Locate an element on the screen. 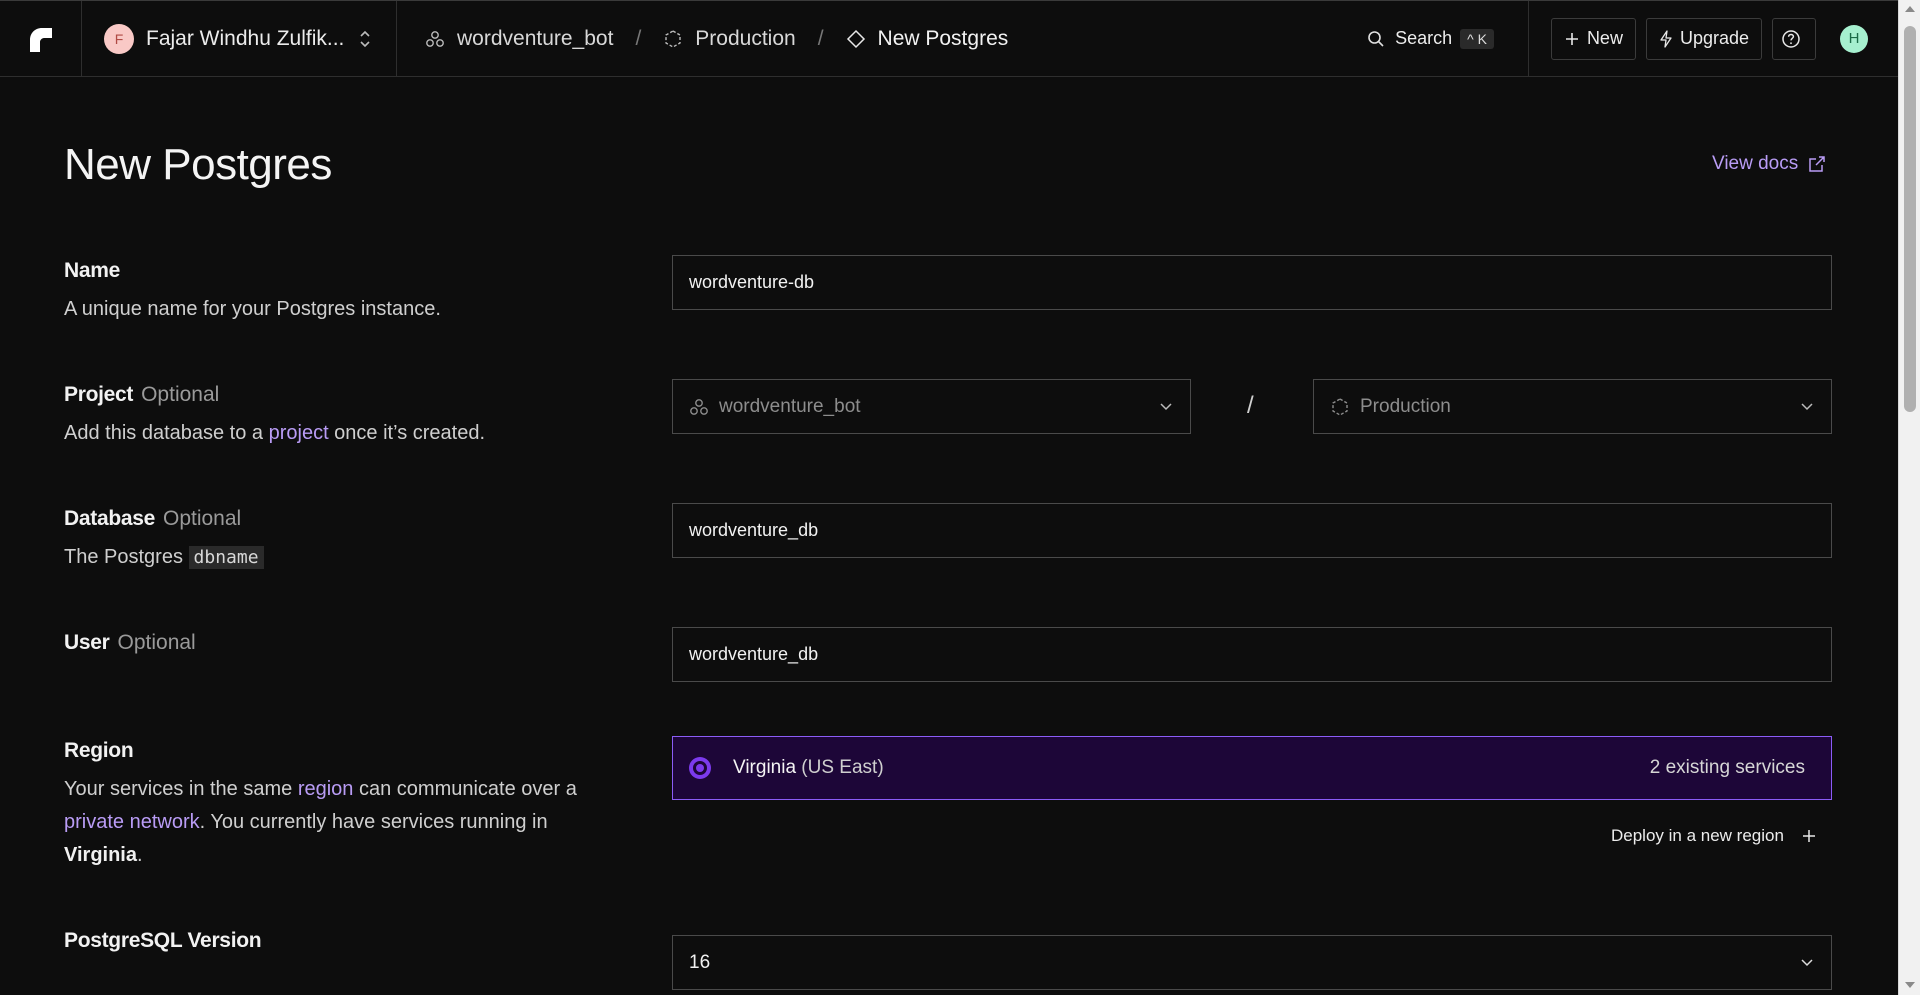  region-option-name: Virginia (US East) is located at coordinates (808, 768).